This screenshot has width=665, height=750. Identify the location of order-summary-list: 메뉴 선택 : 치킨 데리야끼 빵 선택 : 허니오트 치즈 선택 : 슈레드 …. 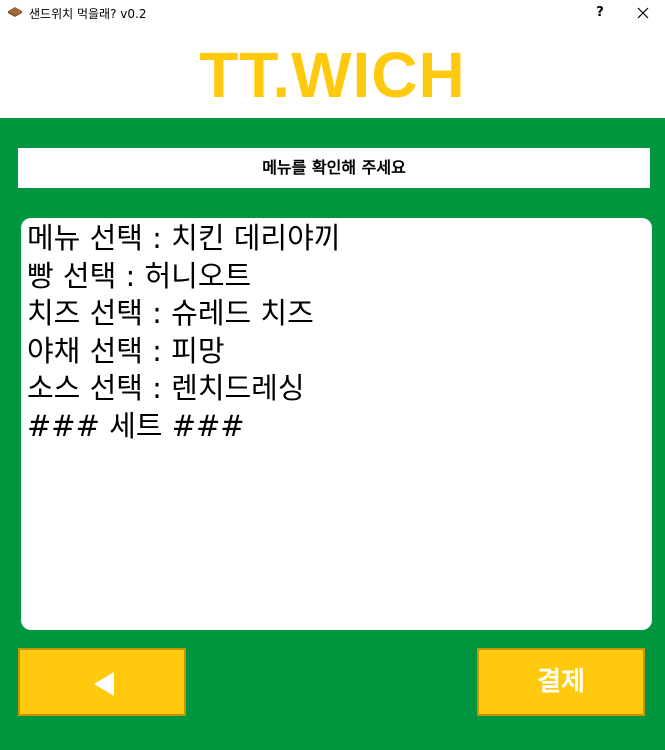
(183, 332).